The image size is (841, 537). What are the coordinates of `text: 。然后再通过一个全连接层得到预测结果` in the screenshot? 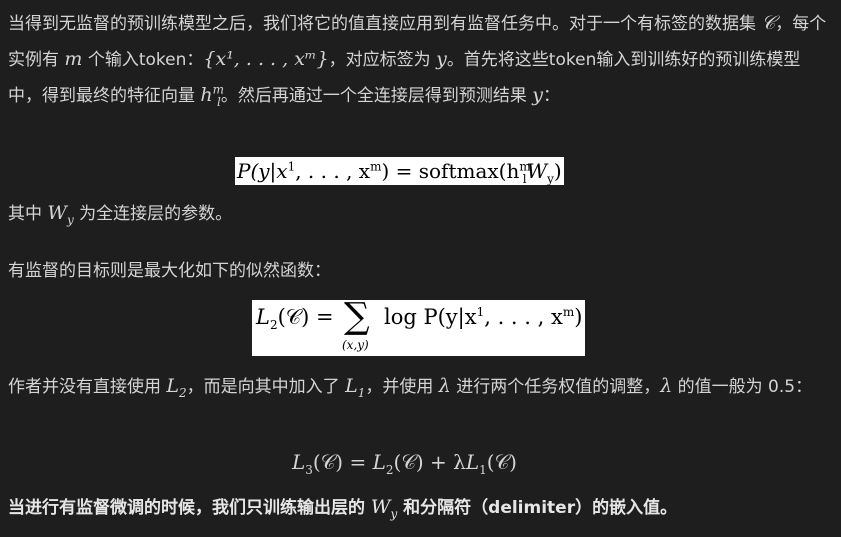 It's located at (376, 96).